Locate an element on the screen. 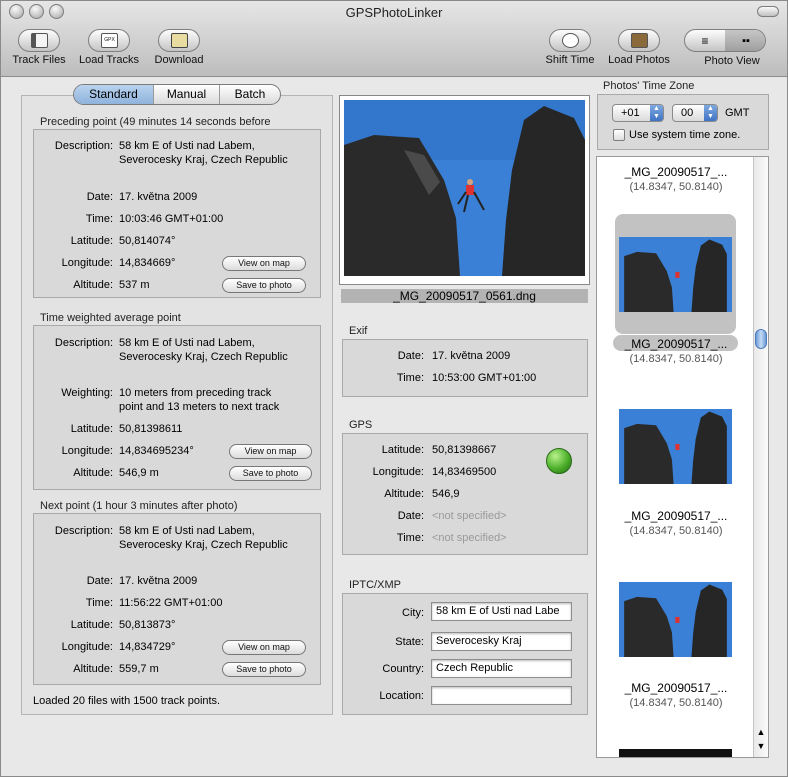  average-longitude: 14,834695234° is located at coordinates (156, 451).